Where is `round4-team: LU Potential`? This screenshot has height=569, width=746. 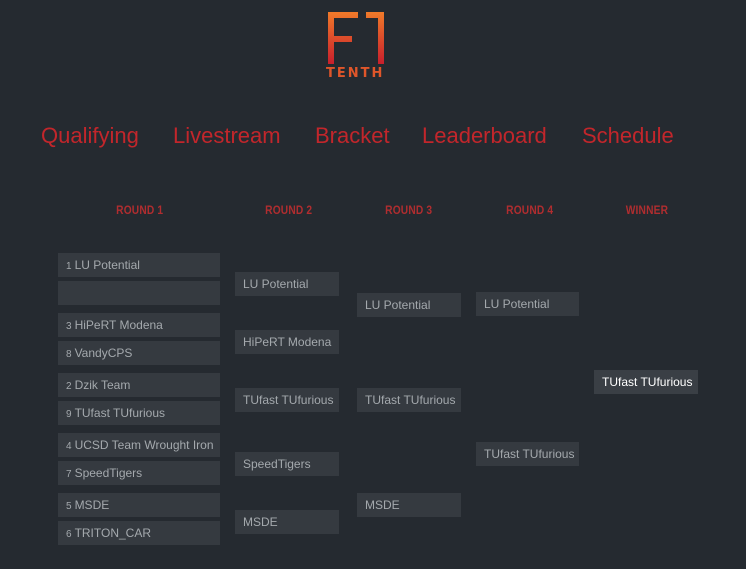
round4-team: LU Potential is located at coordinates (527, 304).